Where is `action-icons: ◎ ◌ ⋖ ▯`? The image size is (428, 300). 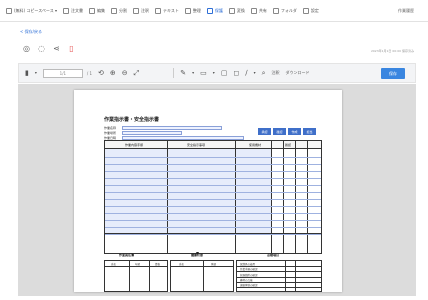
action-icons: ◎ ◌ ⋖ ▯ is located at coordinates (52, 48).